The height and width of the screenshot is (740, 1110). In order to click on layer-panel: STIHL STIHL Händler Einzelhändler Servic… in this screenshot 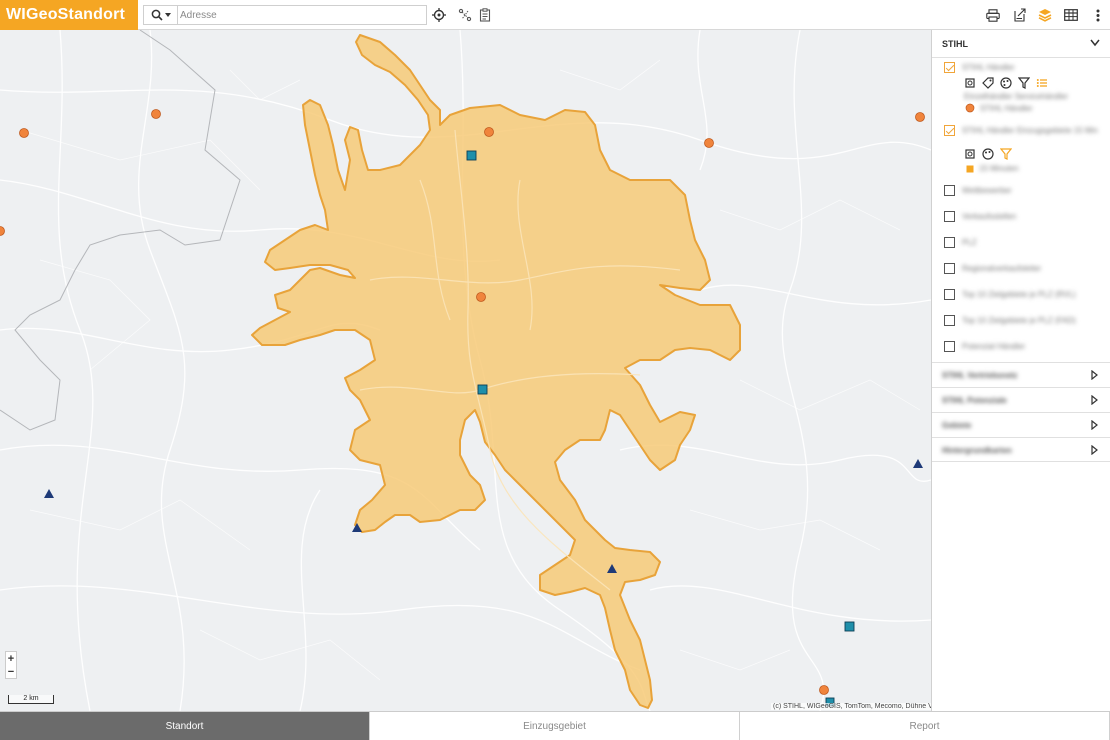, I will do `click(1020, 370)`.